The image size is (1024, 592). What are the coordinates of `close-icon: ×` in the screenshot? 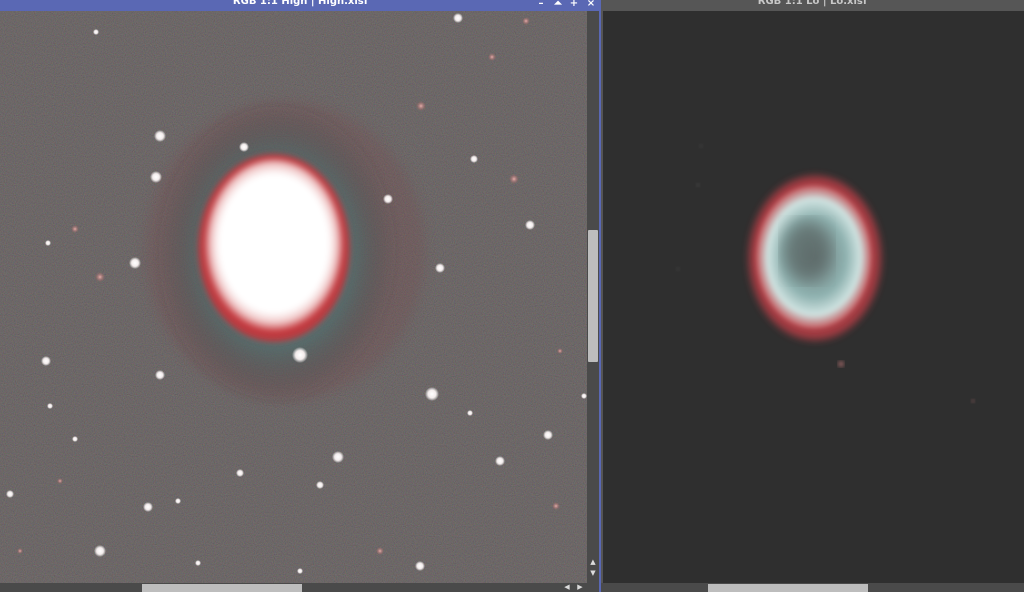 It's located at (591, 5).